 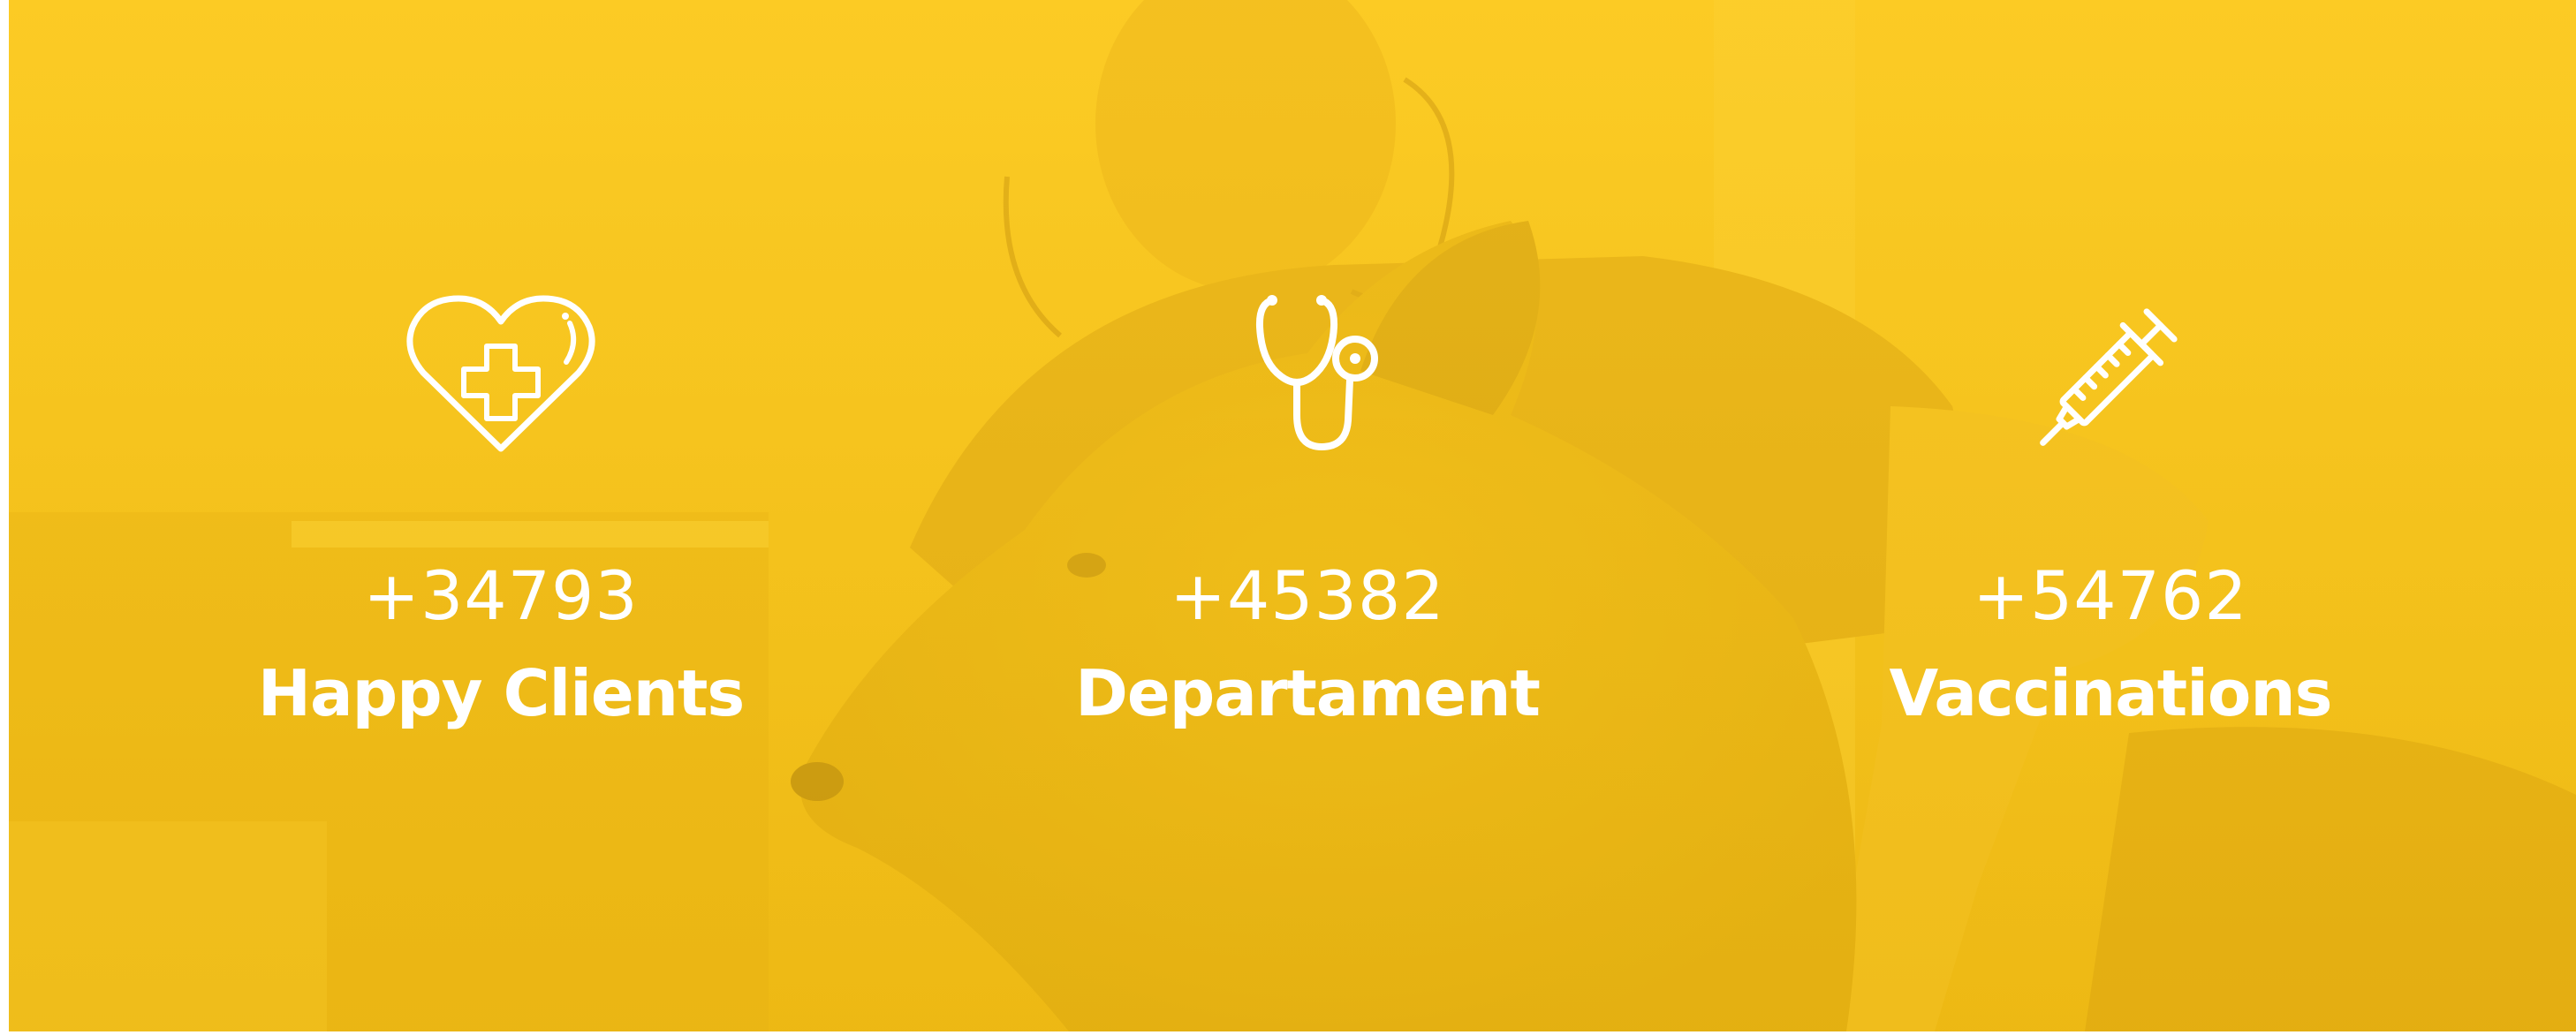 What do you see at coordinates (2111, 596) in the screenshot?
I see `stat-count: +54762` at bounding box center [2111, 596].